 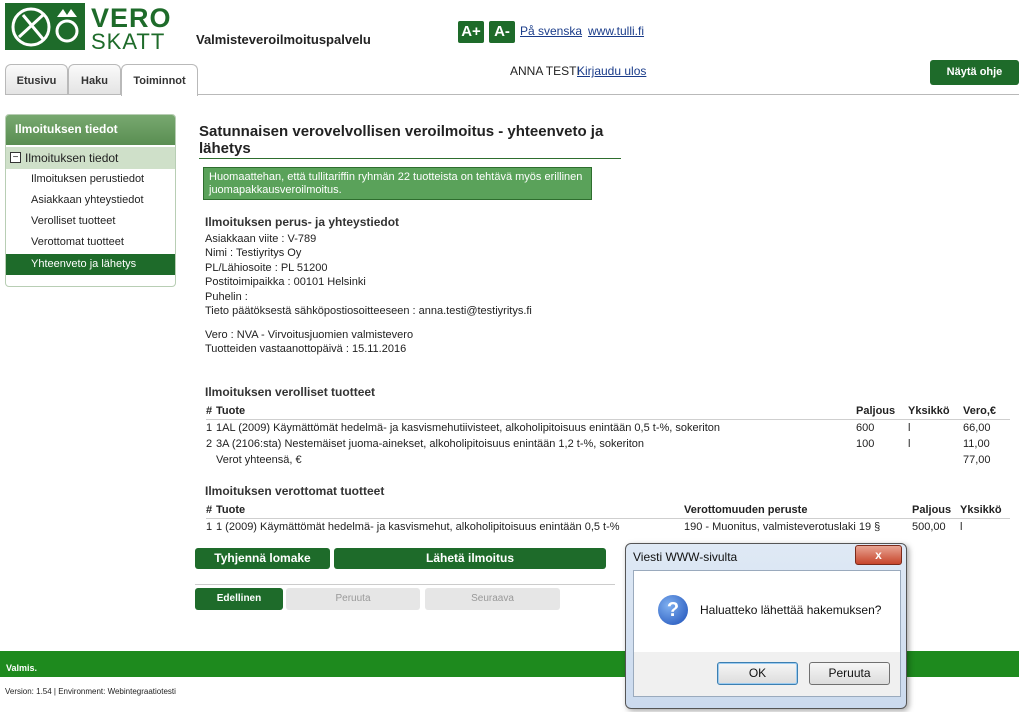 What do you see at coordinates (209, 444) in the screenshot?
I see `cell-number: 2` at bounding box center [209, 444].